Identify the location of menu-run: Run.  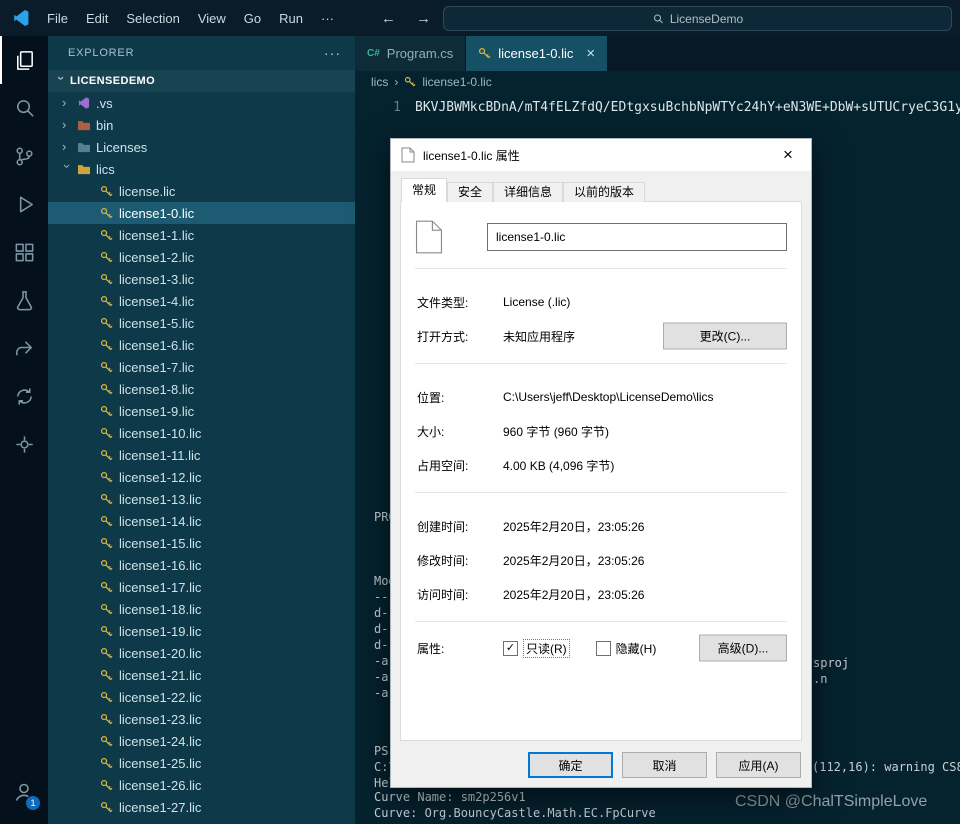
(291, 18).